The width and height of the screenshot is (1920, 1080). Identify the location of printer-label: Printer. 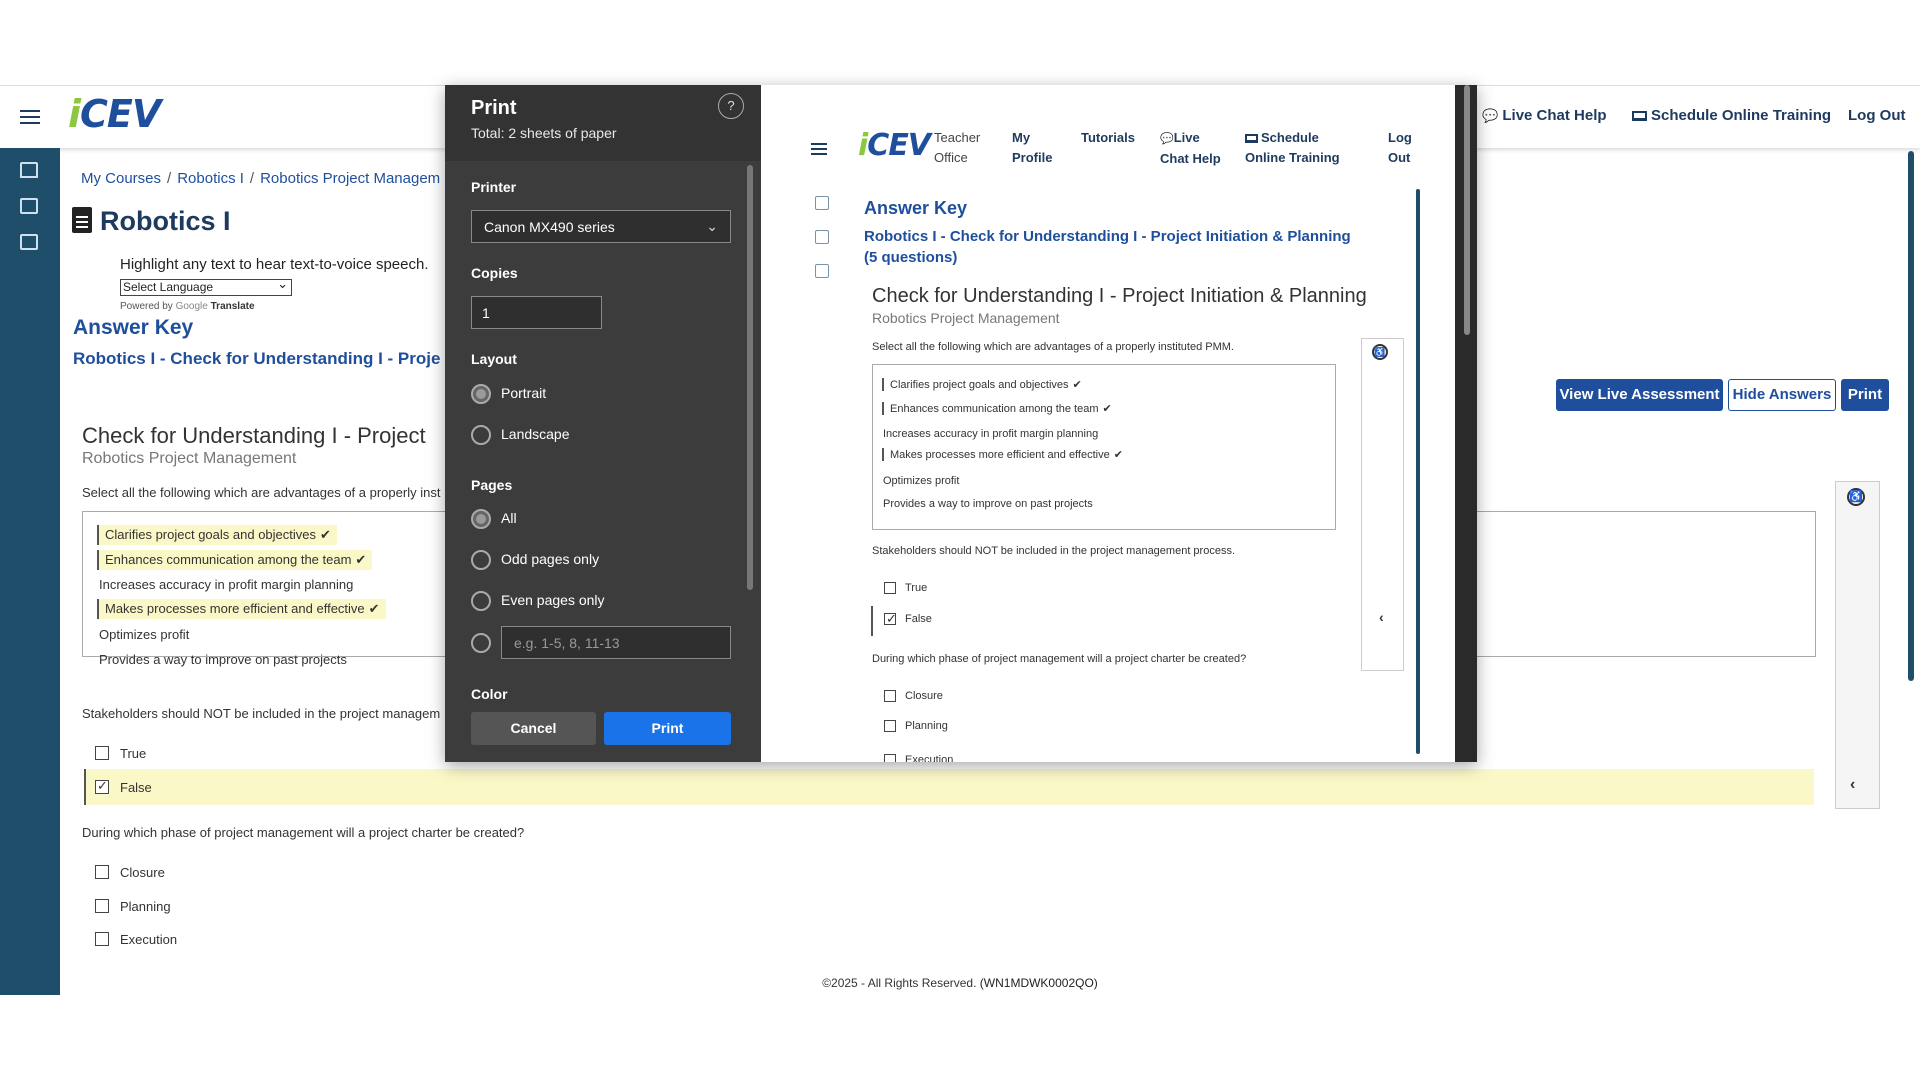
(494, 187).